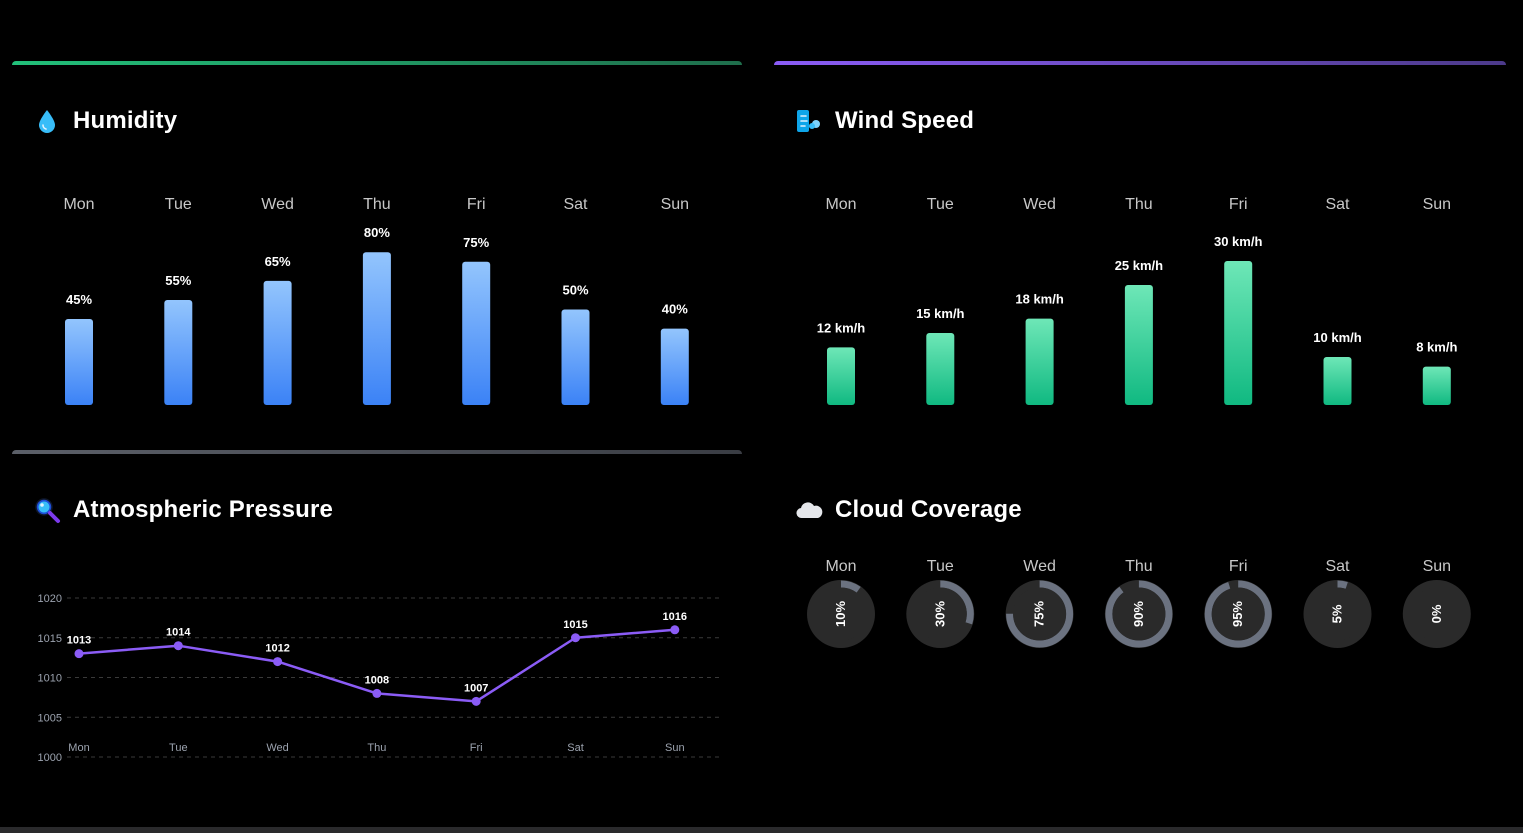  What do you see at coordinates (1139, 265) in the screenshot?
I see `bar-value-label-thu: 25 km/h` at bounding box center [1139, 265].